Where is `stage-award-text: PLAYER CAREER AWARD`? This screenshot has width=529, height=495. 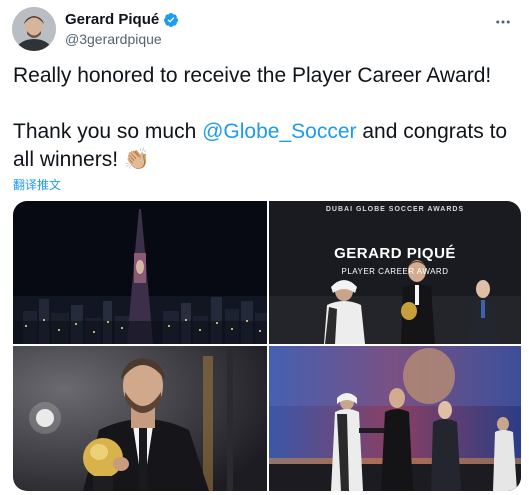 stage-award-text: PLAYER CAREER AWARD is located at coordinates (395, 271).